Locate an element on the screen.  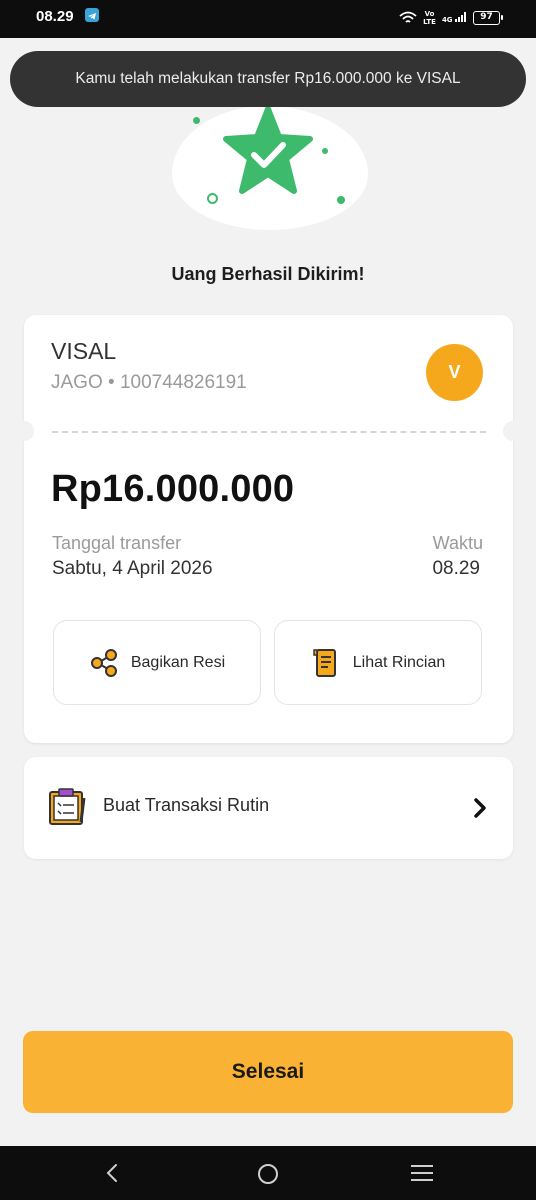
home-icon is located at coordinates (268, 1174).